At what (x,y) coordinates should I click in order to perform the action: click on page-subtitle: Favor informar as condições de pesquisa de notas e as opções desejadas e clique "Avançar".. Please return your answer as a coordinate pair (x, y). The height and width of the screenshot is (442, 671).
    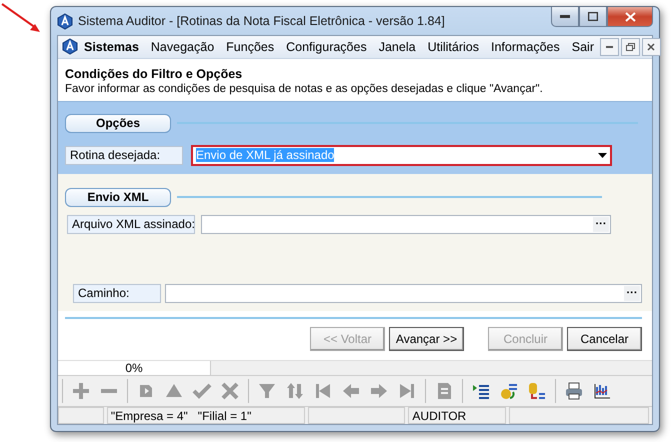
    Looking at the image, I should click on (304, 88).